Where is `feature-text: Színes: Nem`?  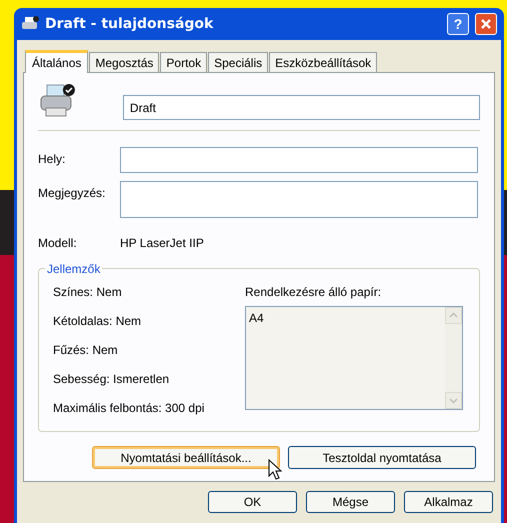 feature-text: Színes: Nem is located at coordinates (88, 292).